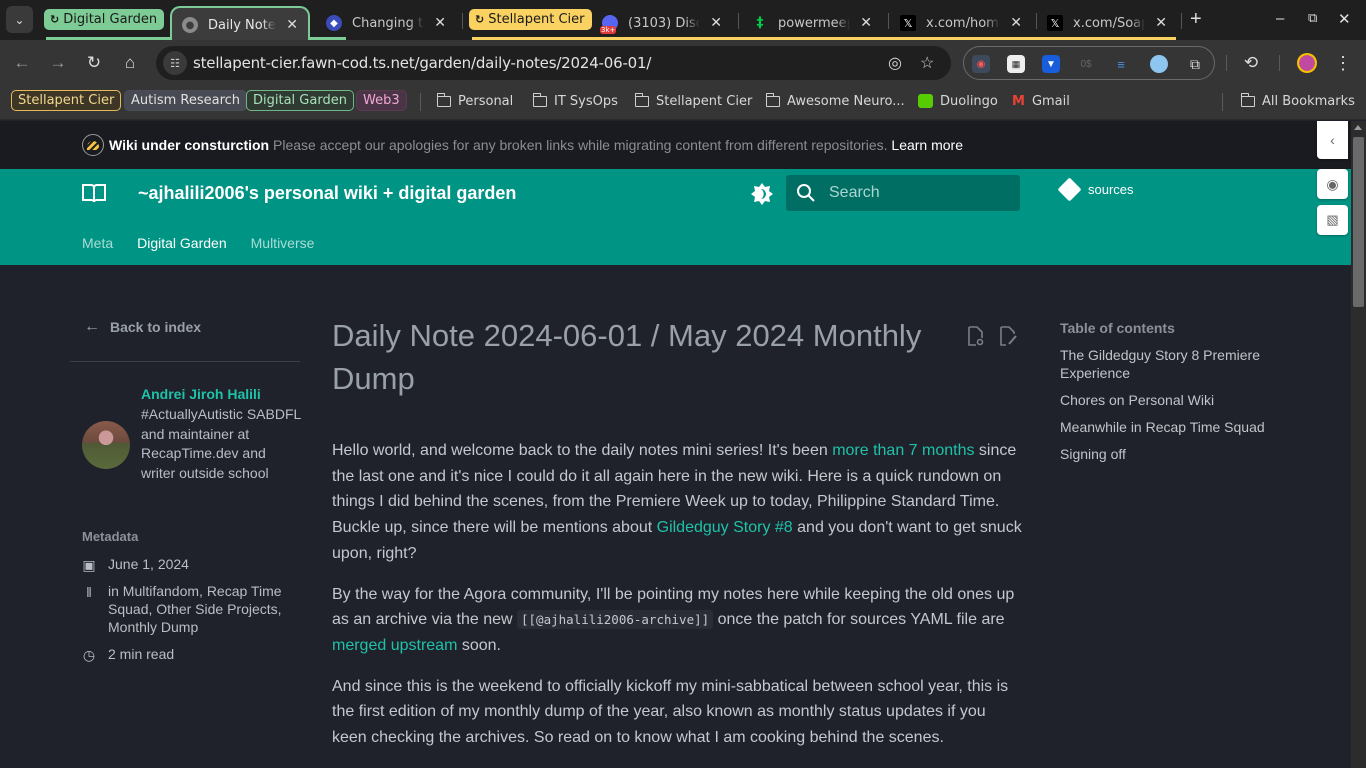 The height and width of the screenshot is (768, 1366). Describe the element at coordinates (1343, 63) in the screenshot. I see `menu-kebab-icon: ⋮` at that location.